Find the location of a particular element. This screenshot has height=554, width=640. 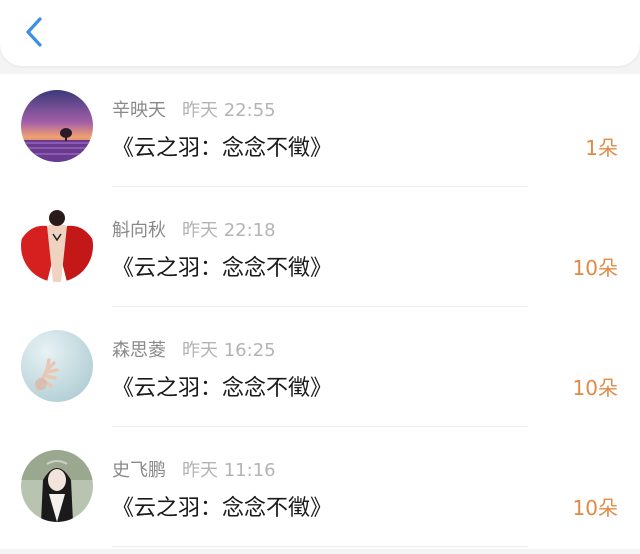

record-meta: 斛向秋 昨天 22:18 is located at coordinates (194, 228).